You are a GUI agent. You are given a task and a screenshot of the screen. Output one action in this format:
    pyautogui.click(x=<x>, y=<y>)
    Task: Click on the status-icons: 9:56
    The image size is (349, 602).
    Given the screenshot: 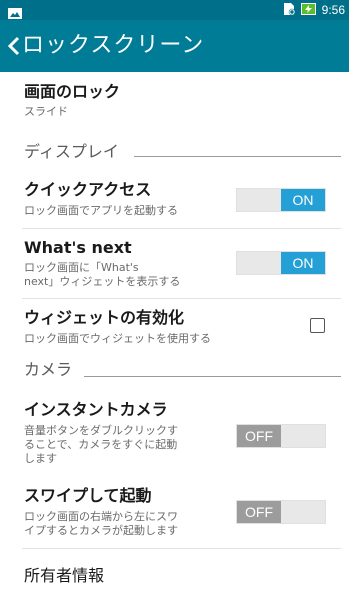 What is the action you would take?
    pyautogui.click(x=313, y=10)
    